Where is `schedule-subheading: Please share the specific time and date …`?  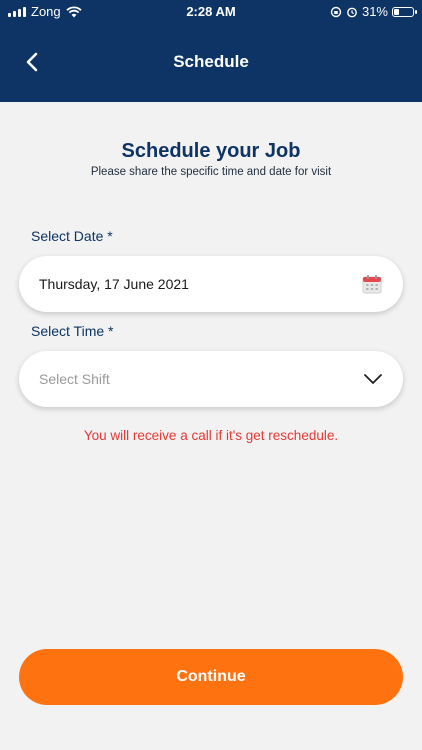
schedule-subheading: Please share the specific time and date … is located at coordinates (211, 172).